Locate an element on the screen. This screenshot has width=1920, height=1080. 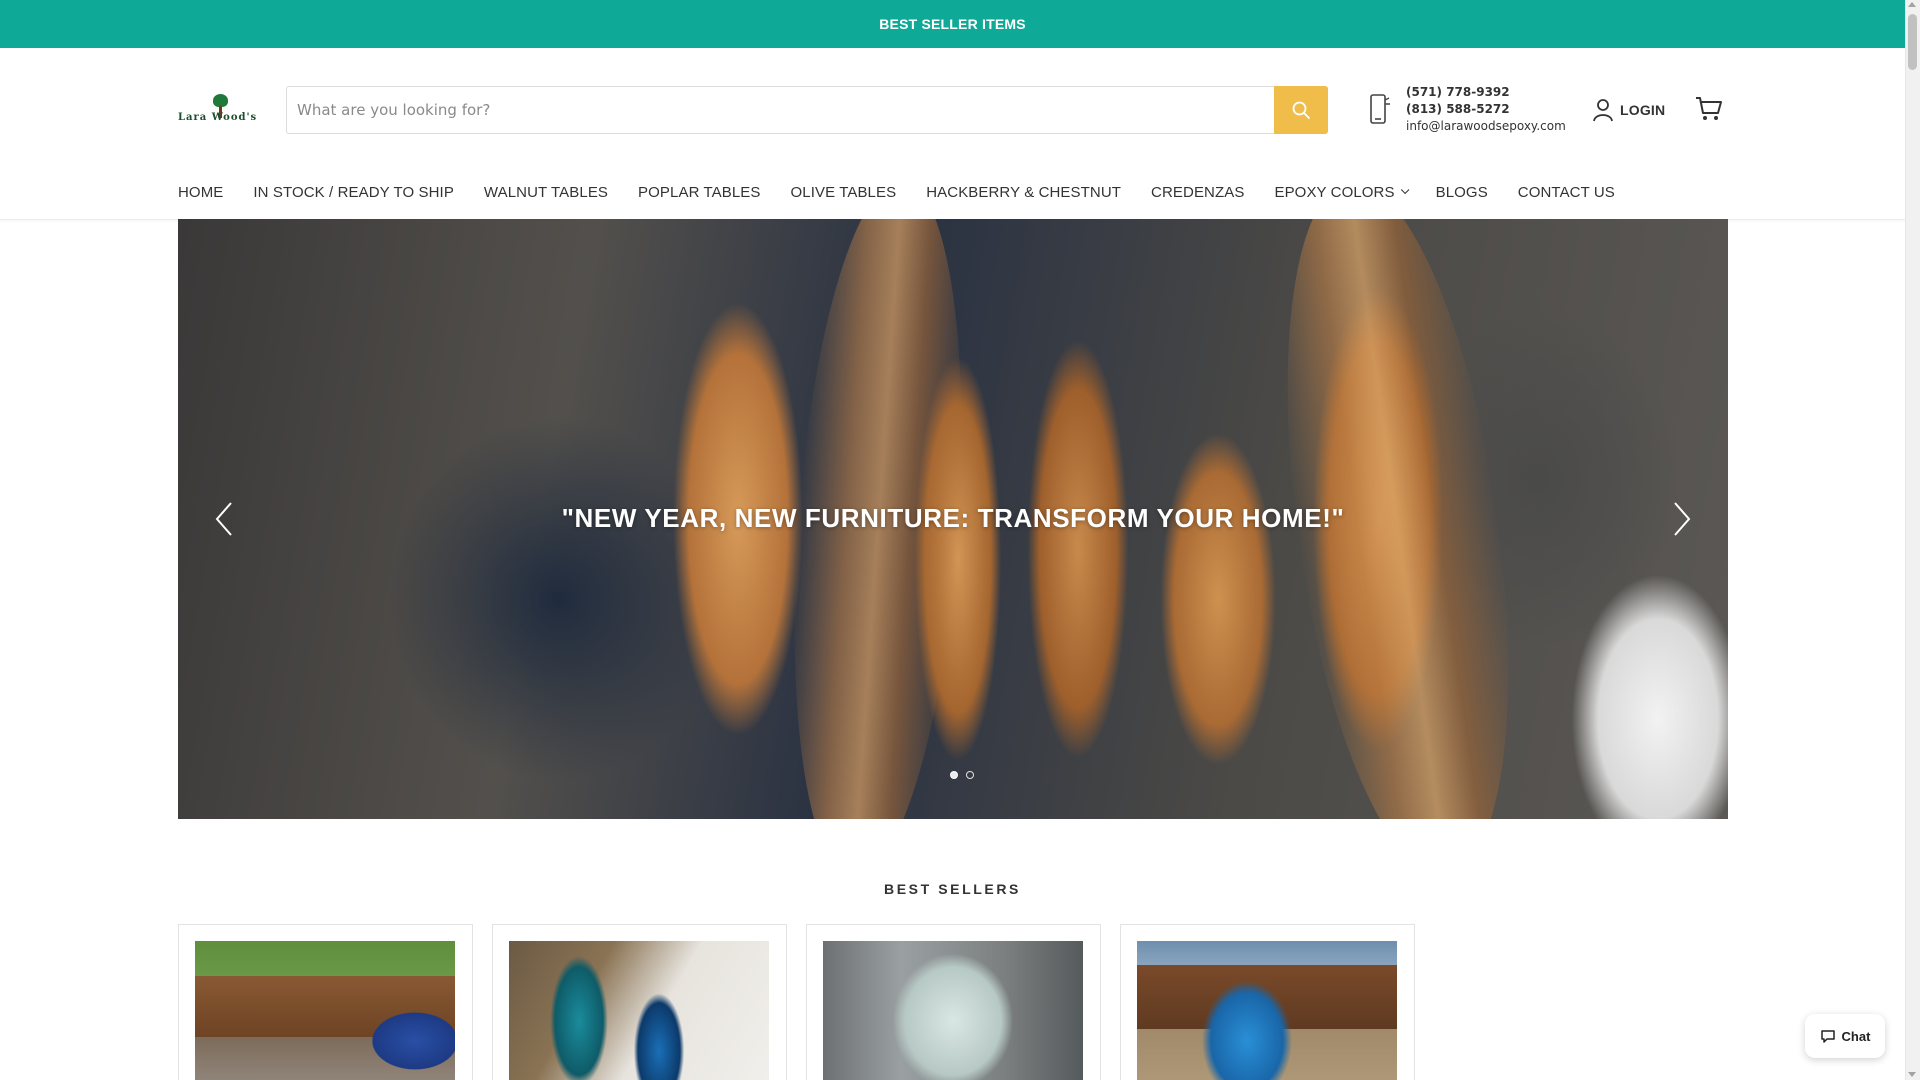
chevron-right-icon is located at coordinates (1682, 519).